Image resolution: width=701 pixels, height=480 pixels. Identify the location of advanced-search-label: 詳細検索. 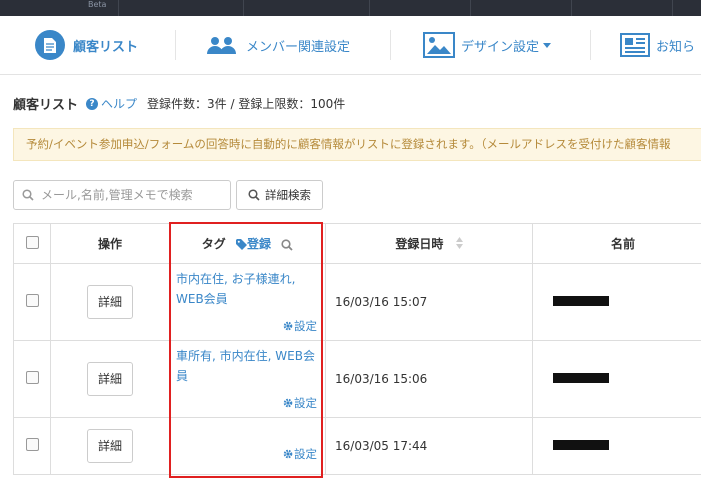
(288, 195).